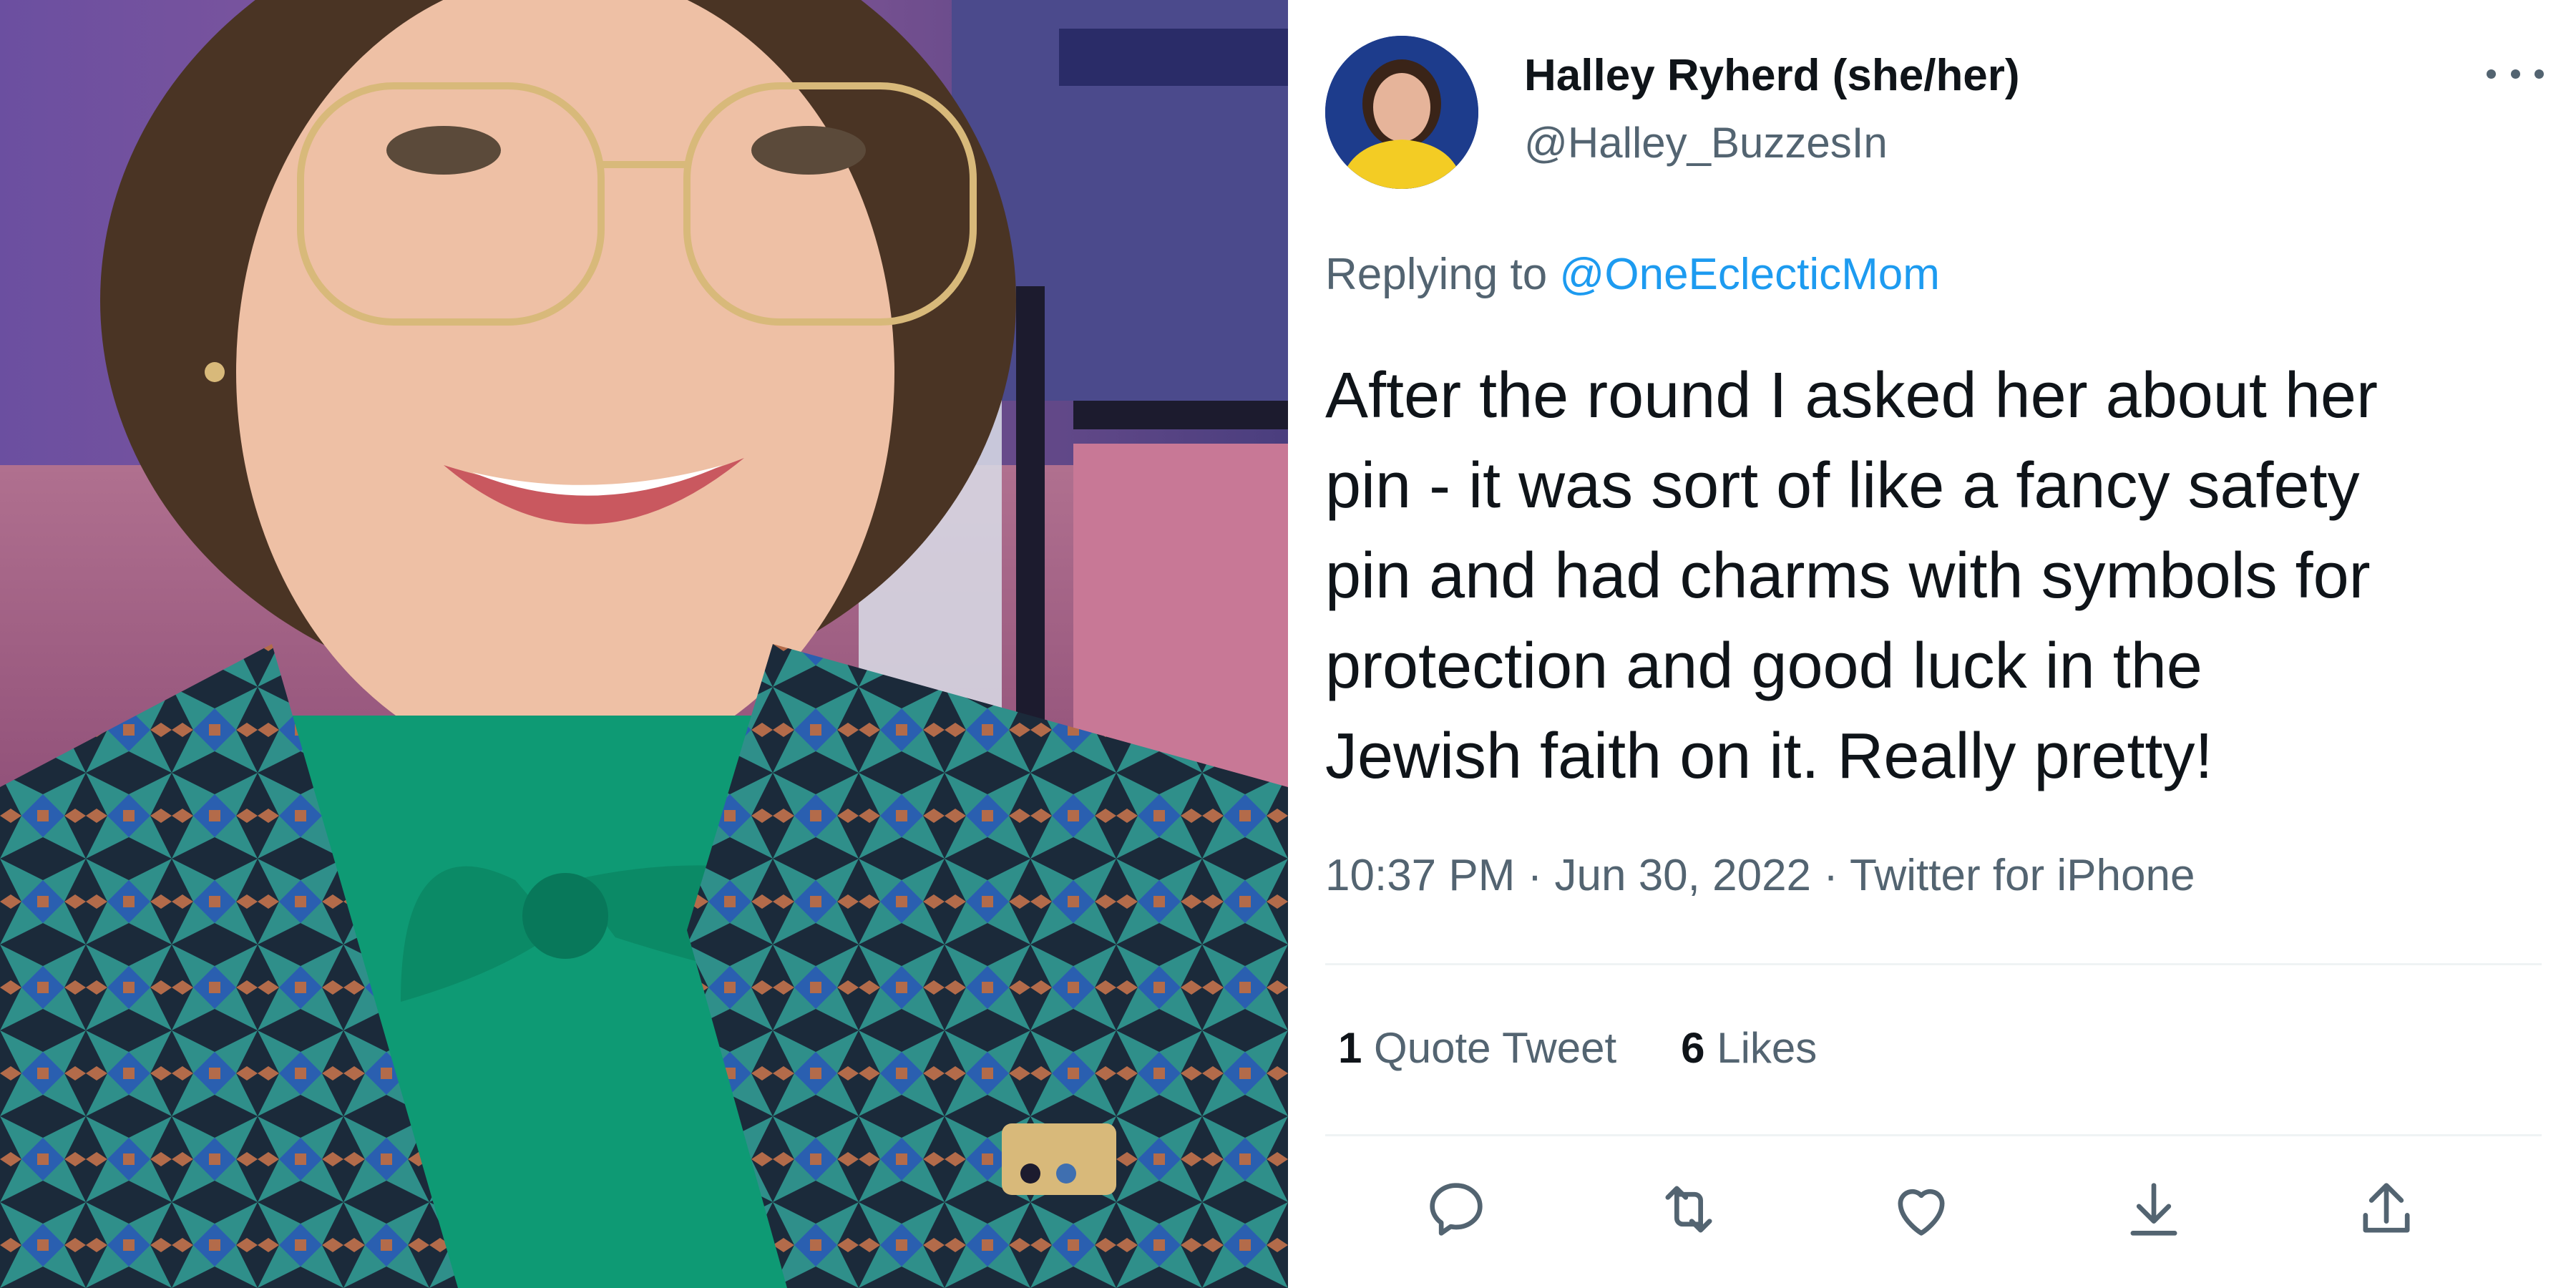 This screenshot has width=2576, height=1288. What do you see at coordinates (1350, 1048) in the screenshot?
I see `quote-count: 1` at bounding box center [1350, 1048].